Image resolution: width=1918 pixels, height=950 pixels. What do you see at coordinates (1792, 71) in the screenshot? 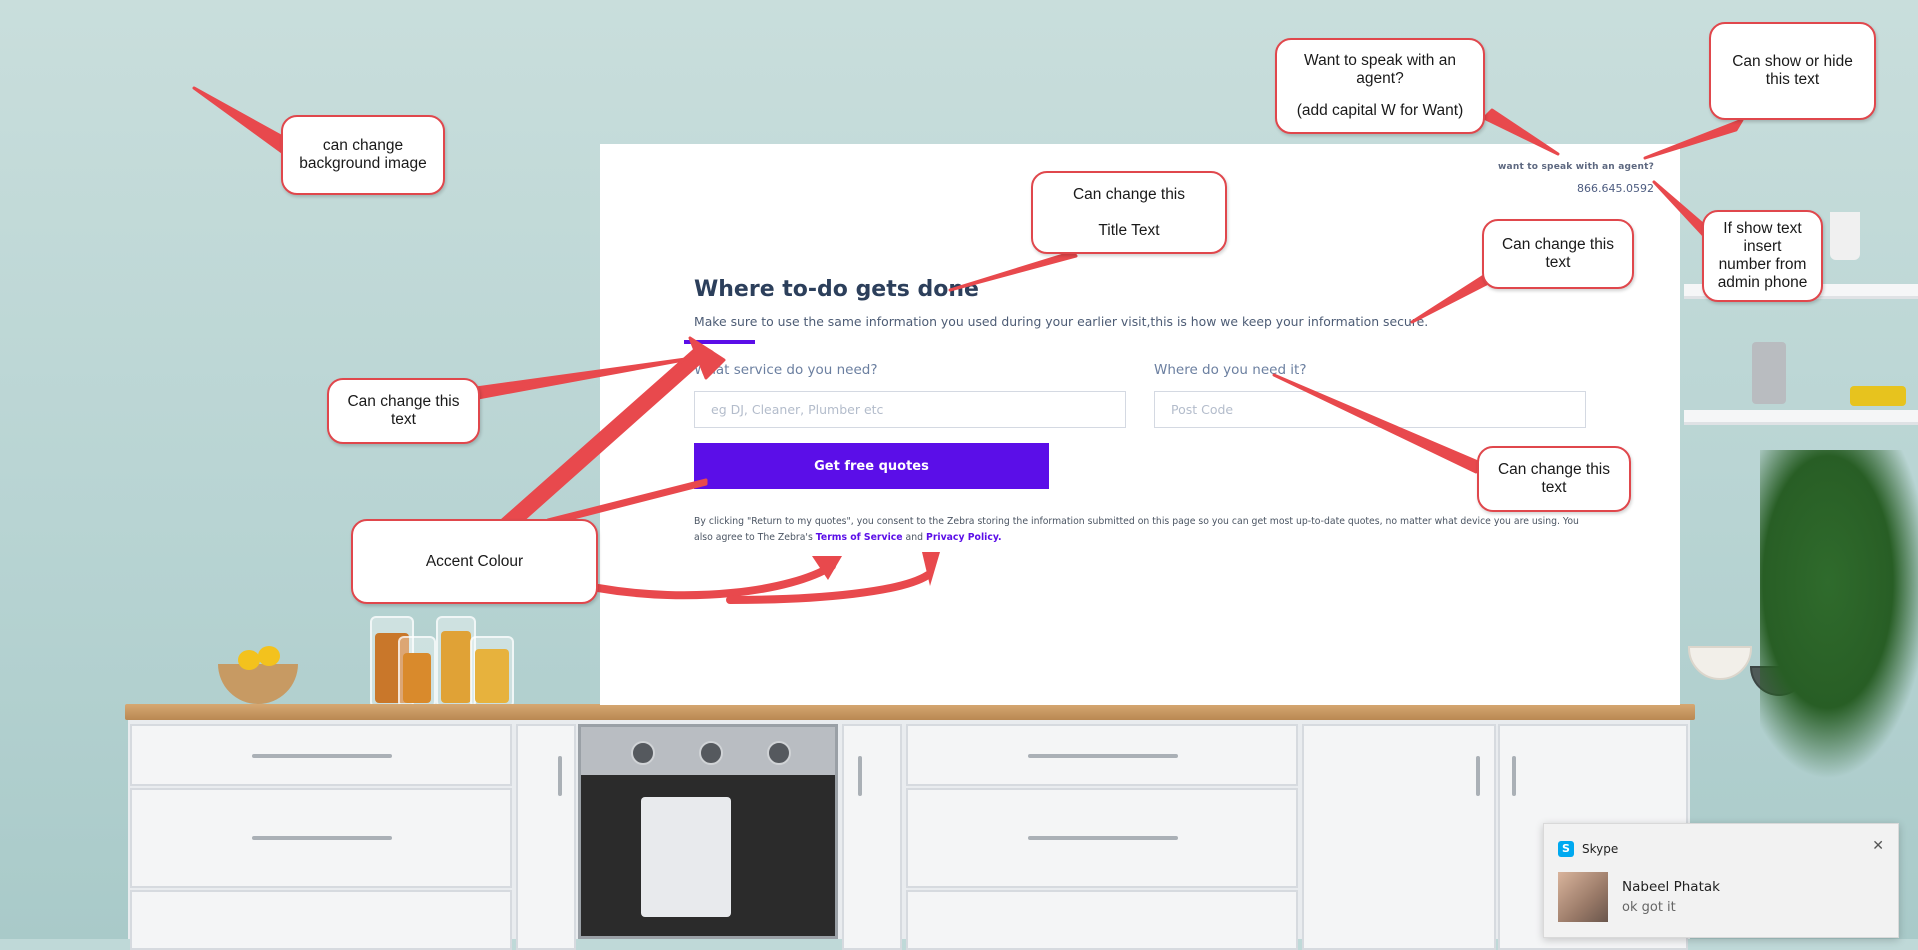
I see `callout-show-hide: Can show or hide this text` at bounding box center [1792, 71].